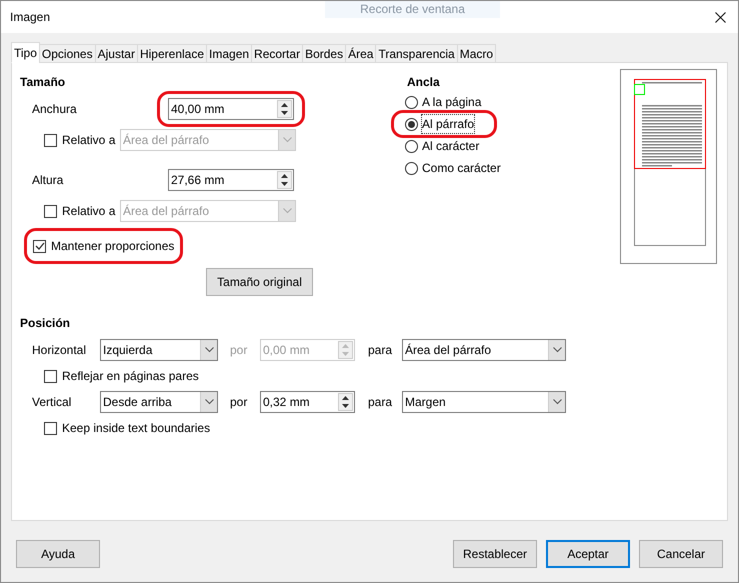  I want to click on dropdown: Desde arriba, so click(159, 402).